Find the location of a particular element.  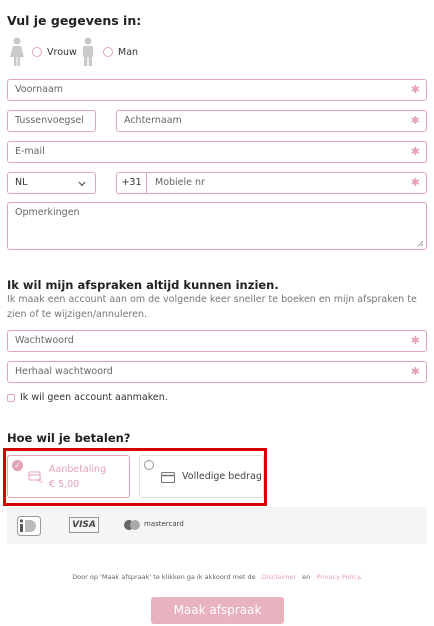

last-name-placeholder: Achternaam is located at coordinates (153, 120).